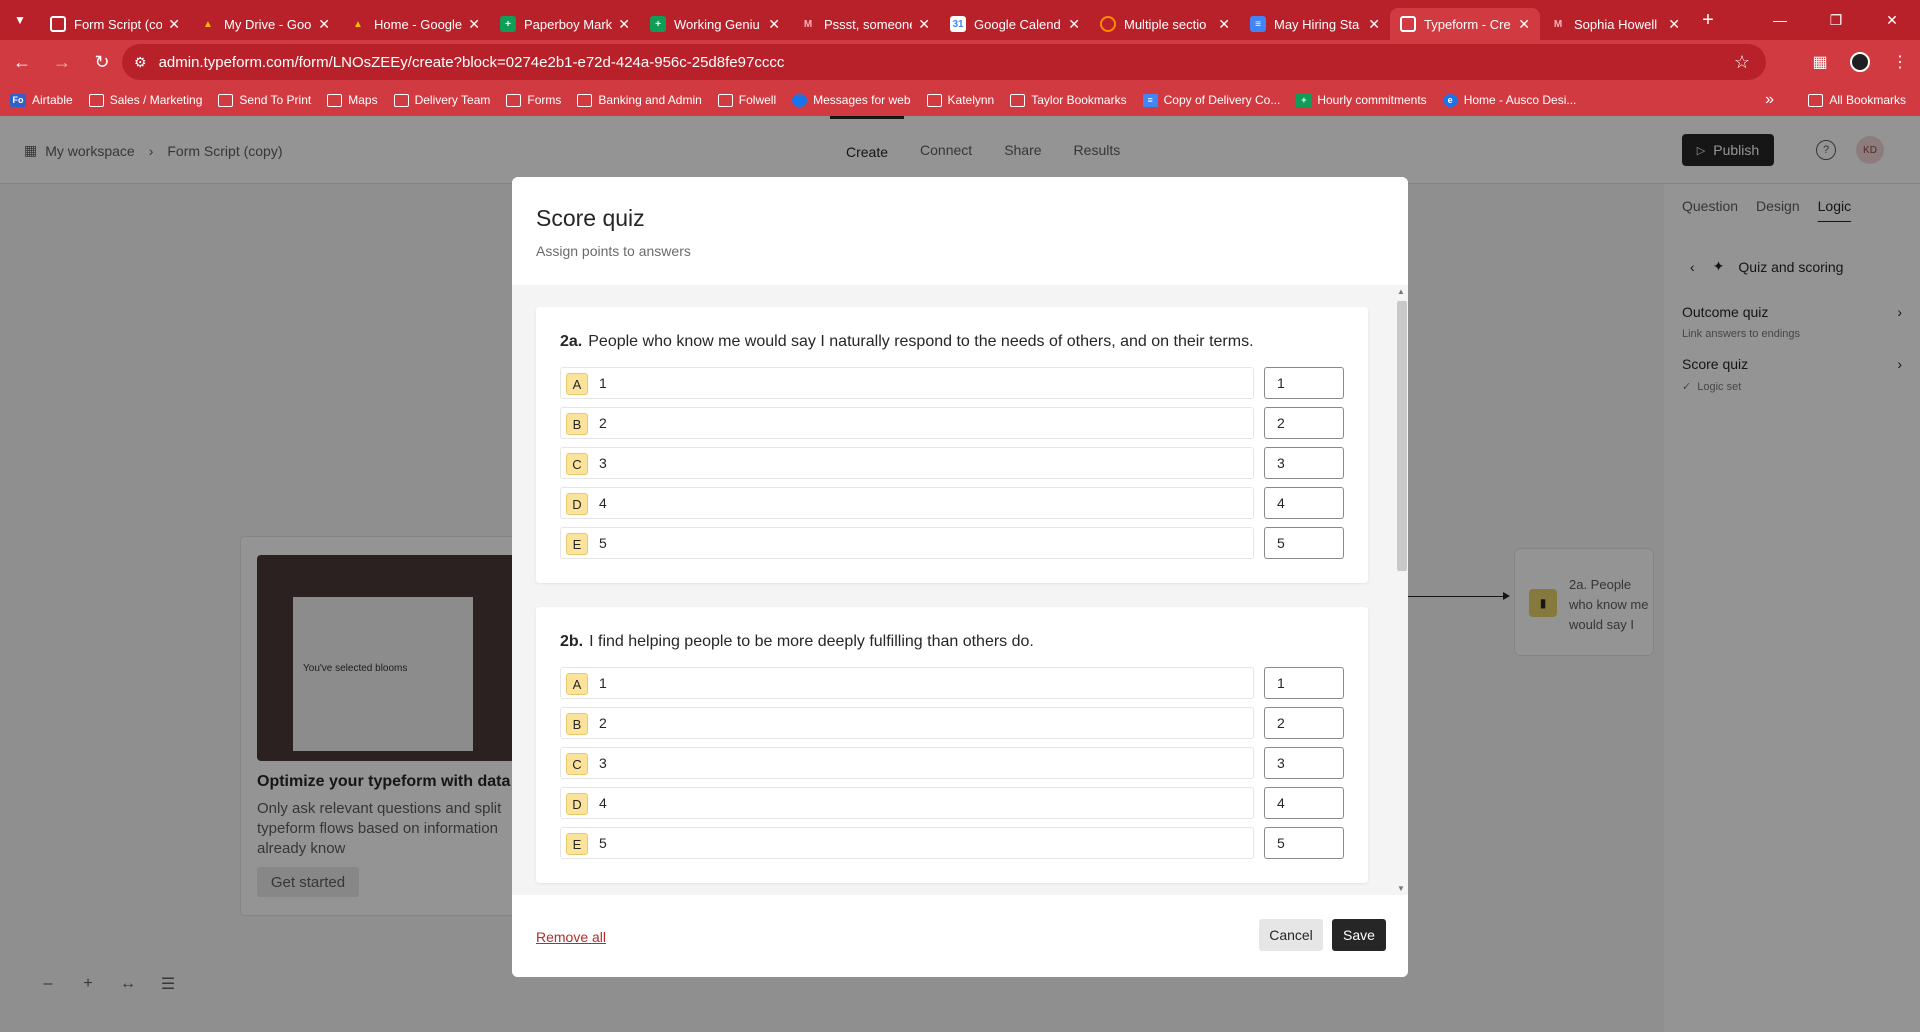 Image resolution: width=1920 pixels, height=1032 pixels. Describe the element at coordinates (18, 100) in the screenshot. I see `airtable-icon: Fo` at that location.